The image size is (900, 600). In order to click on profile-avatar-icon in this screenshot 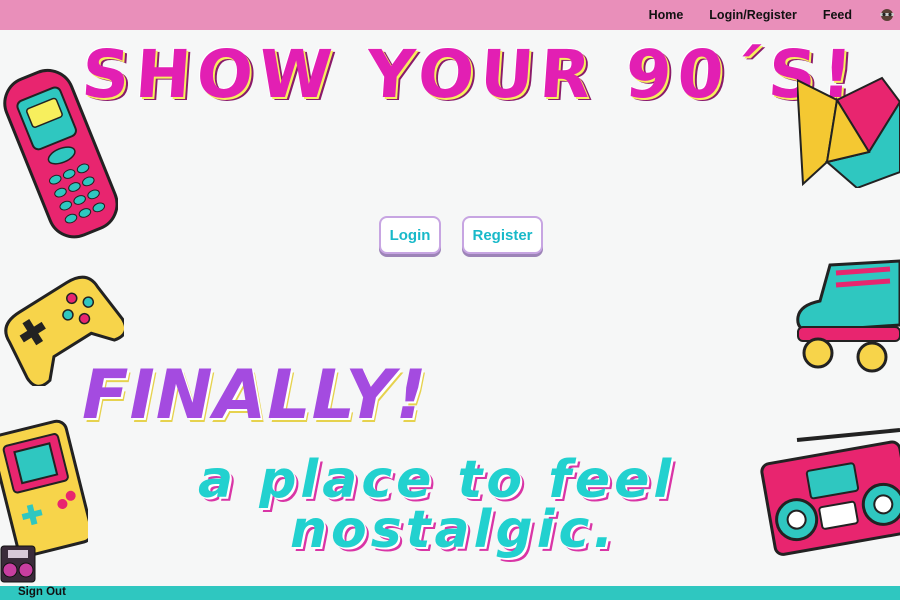, I will do `click(887, 15)`.